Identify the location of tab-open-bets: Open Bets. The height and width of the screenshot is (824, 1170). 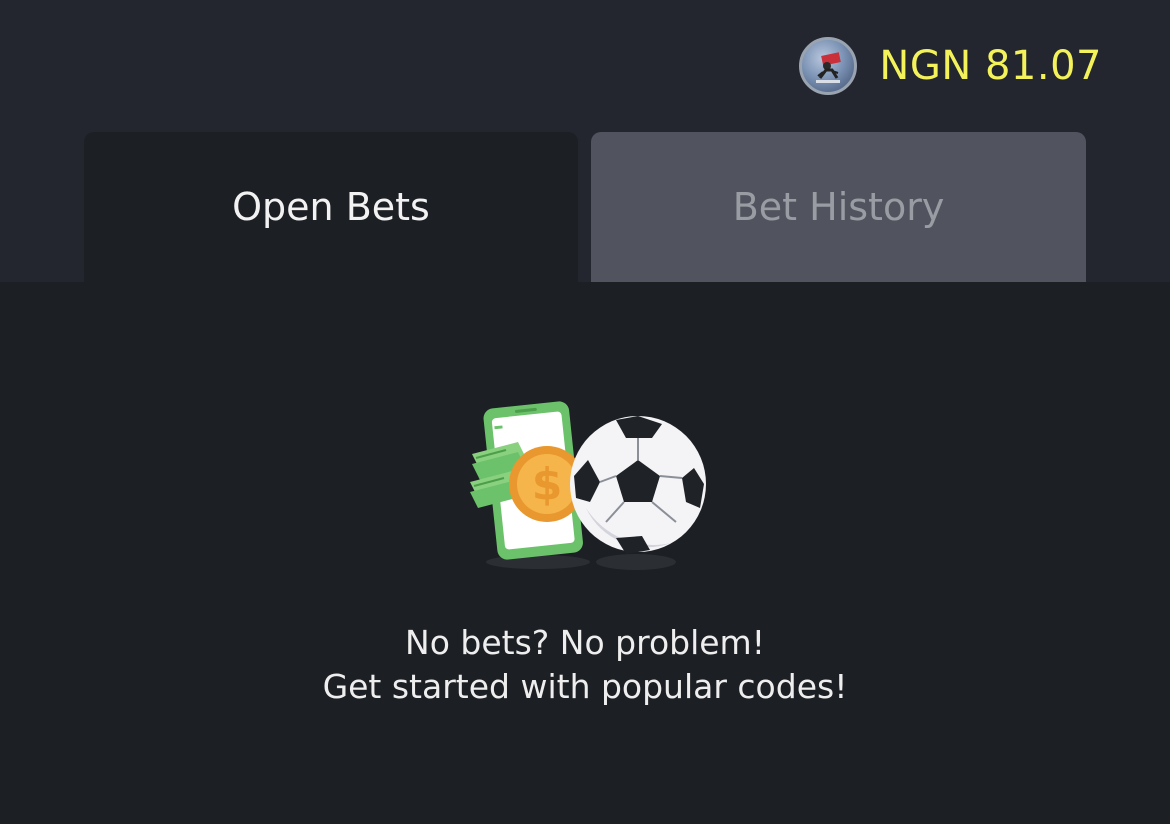
(331, 207).